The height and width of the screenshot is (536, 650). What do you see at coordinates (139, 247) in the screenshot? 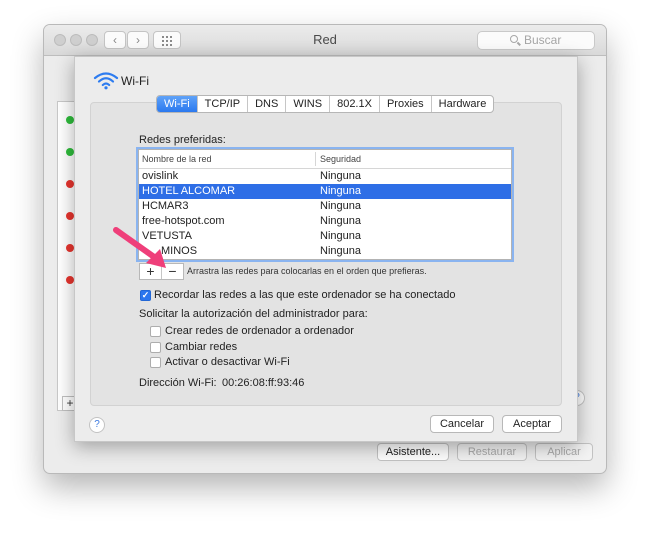
I see `annotation-arrow-icon` at bounding box center [139, 247].